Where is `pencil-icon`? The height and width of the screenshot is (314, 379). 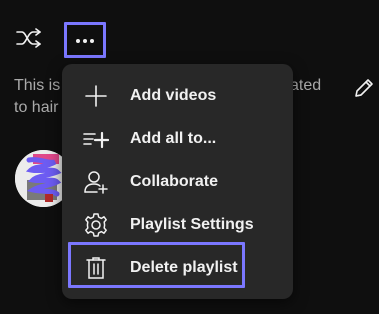
pencil-icon is located at coordinates (364, 90).